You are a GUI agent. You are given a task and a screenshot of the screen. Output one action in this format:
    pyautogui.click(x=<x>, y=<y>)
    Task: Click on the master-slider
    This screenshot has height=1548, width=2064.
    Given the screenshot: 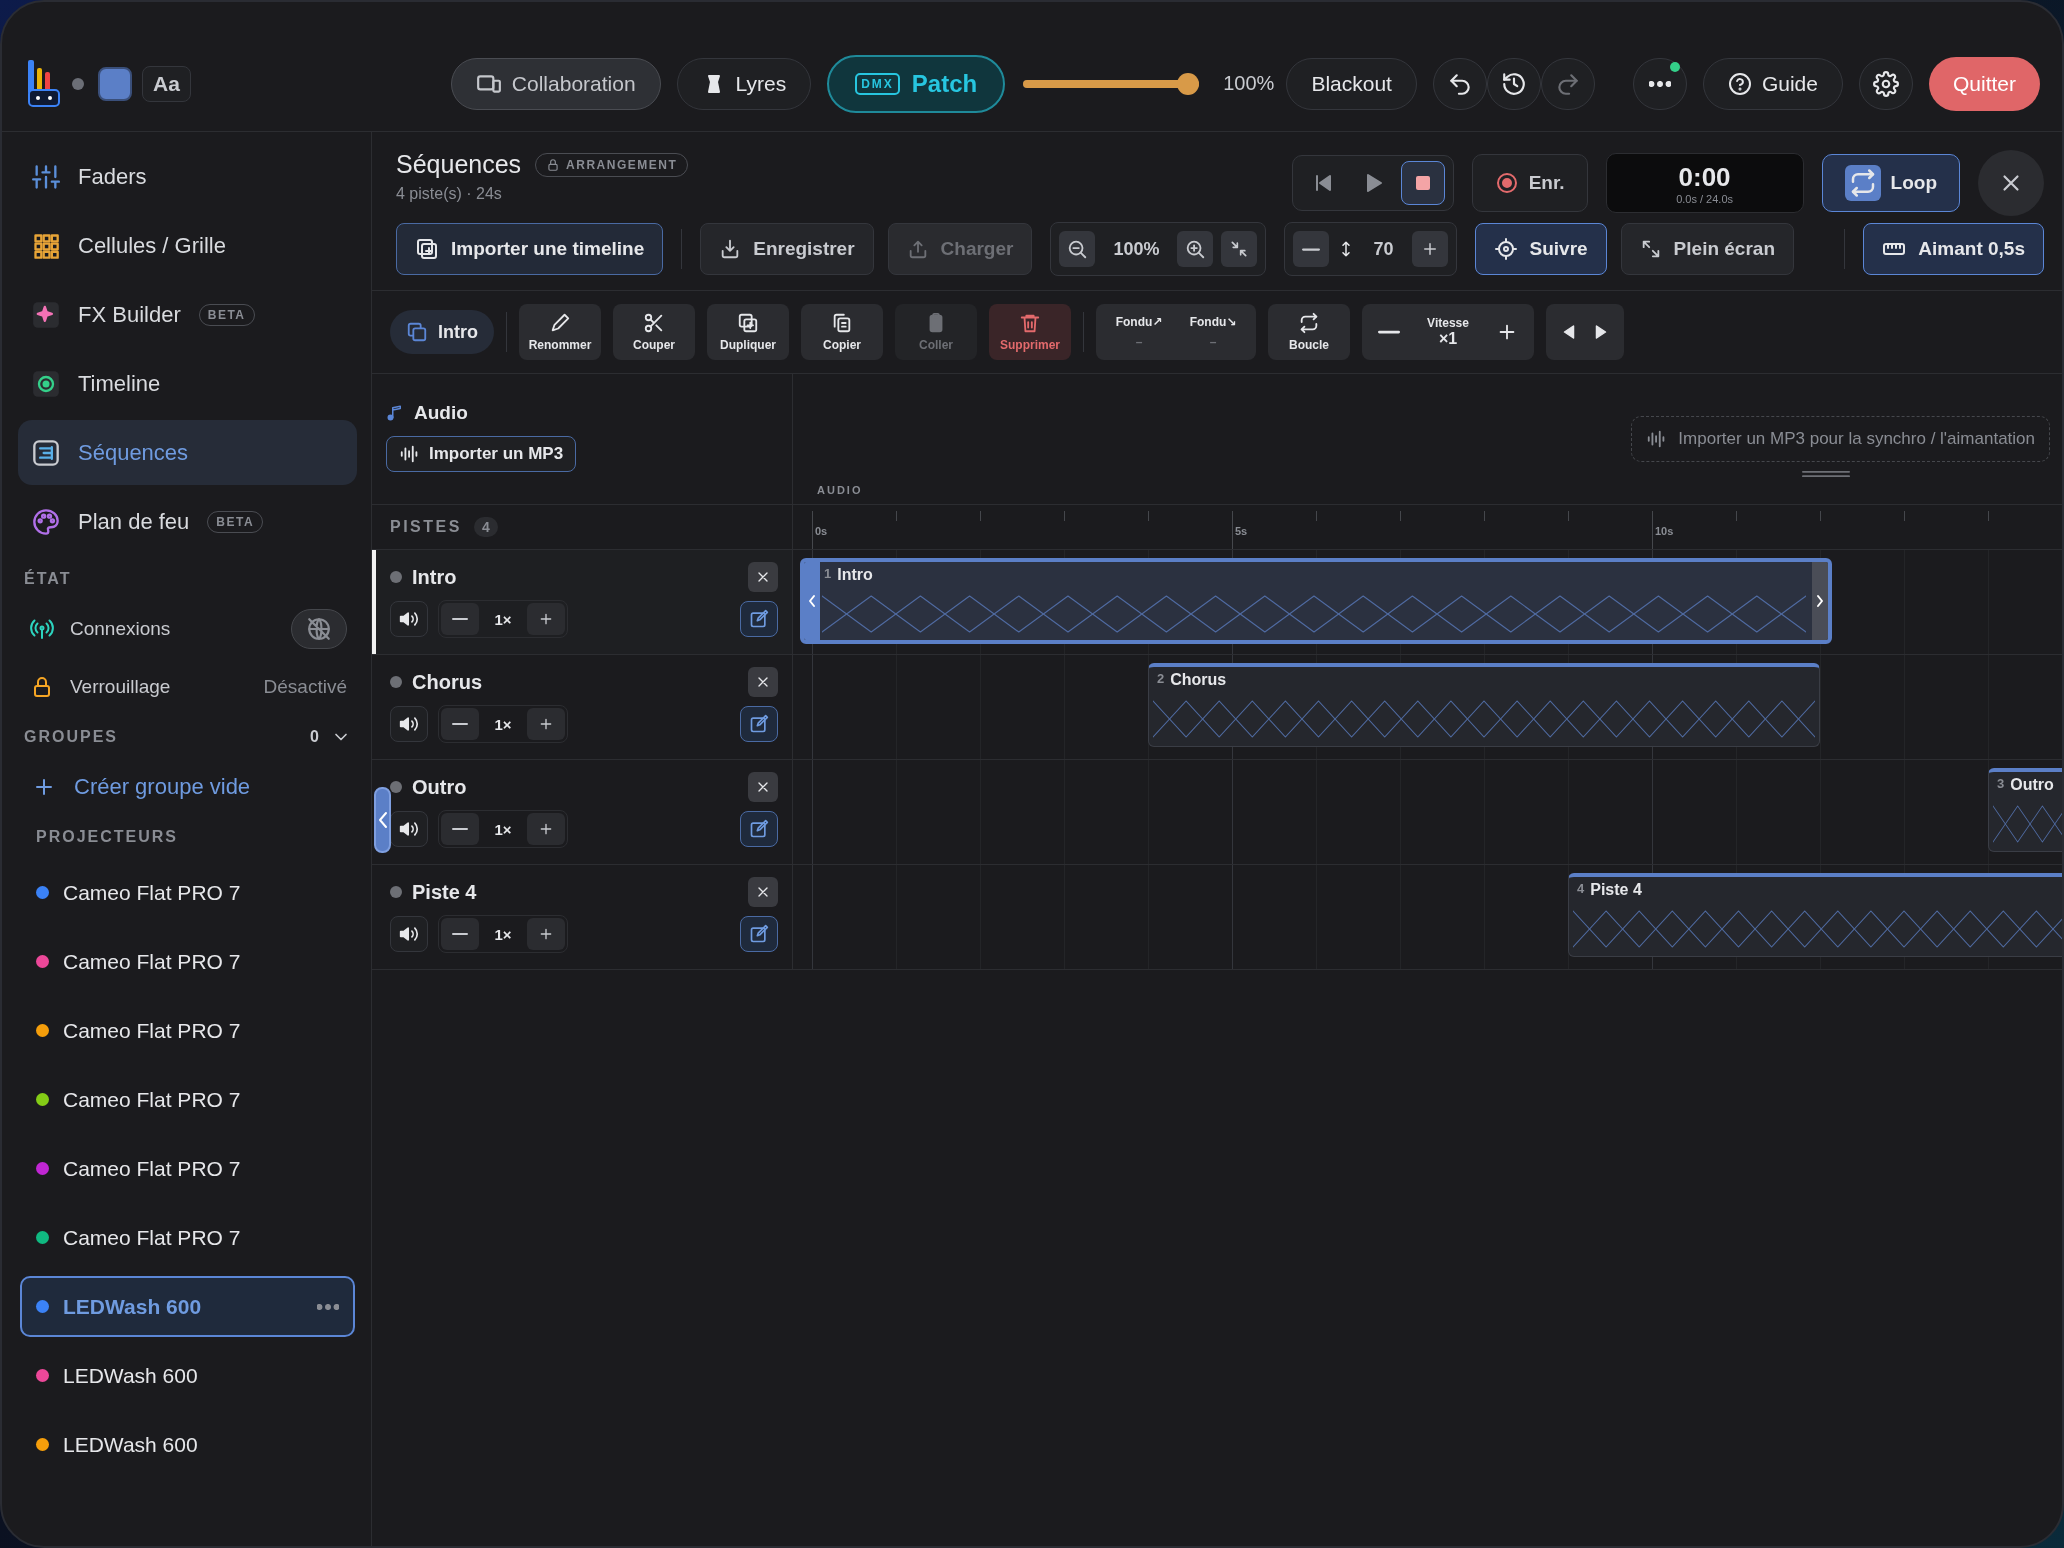 What is the action you would take?
    pyautogui.click(x=1111, y=83)
    